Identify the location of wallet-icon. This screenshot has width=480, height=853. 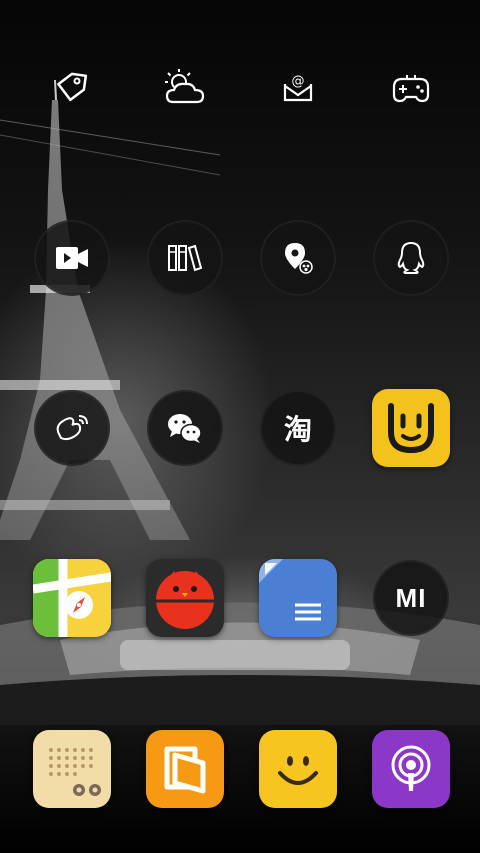
(185, 770).